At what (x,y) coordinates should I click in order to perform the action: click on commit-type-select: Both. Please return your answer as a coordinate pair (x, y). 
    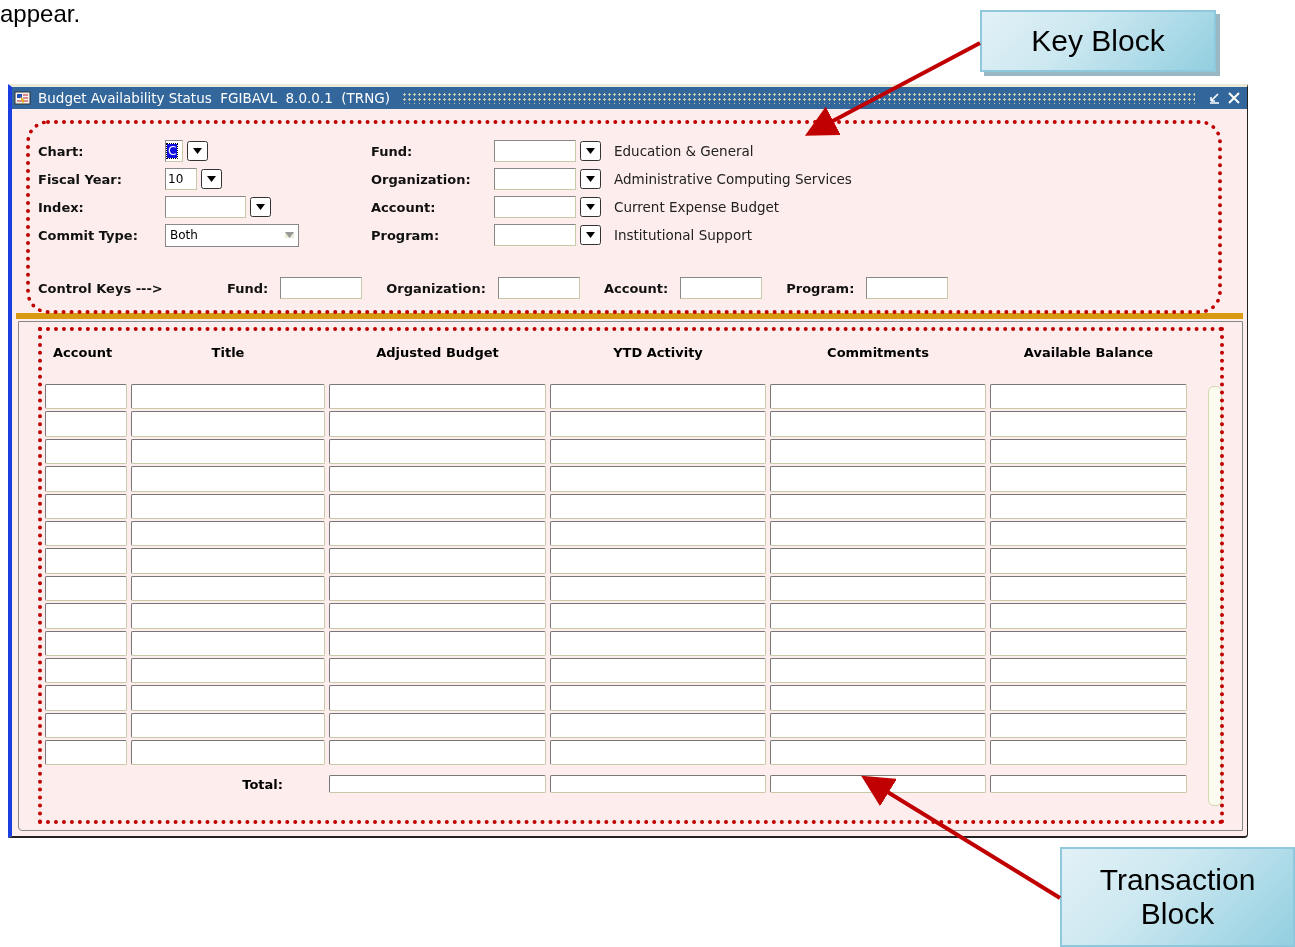
    Looking at the image, I should click on (232, 235).